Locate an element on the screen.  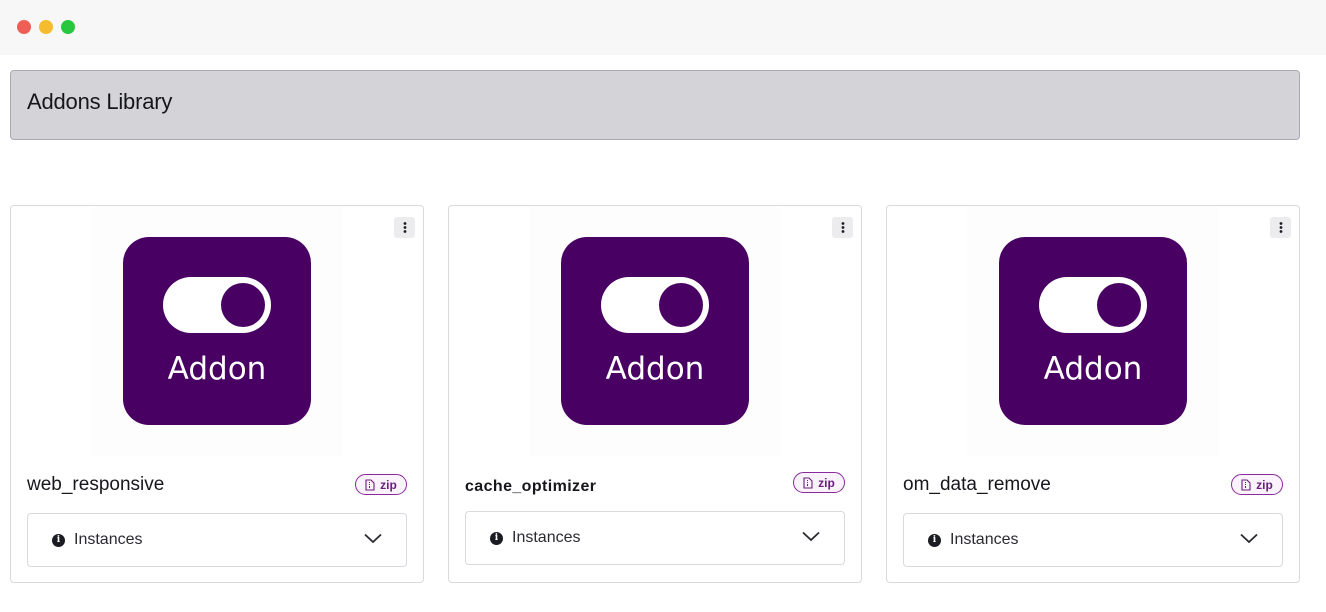
addon-name: om_data_remove is located at coordinates (977, 484).